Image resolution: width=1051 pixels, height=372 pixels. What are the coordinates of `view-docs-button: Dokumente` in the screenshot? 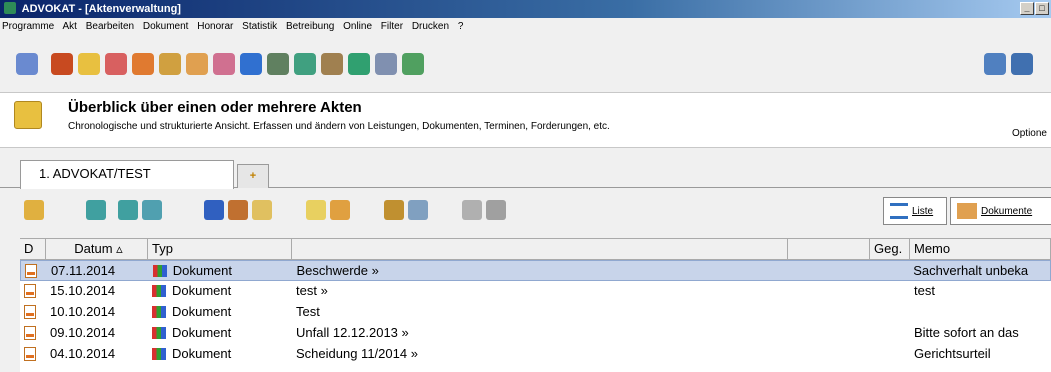 It's located at (1000, 211).